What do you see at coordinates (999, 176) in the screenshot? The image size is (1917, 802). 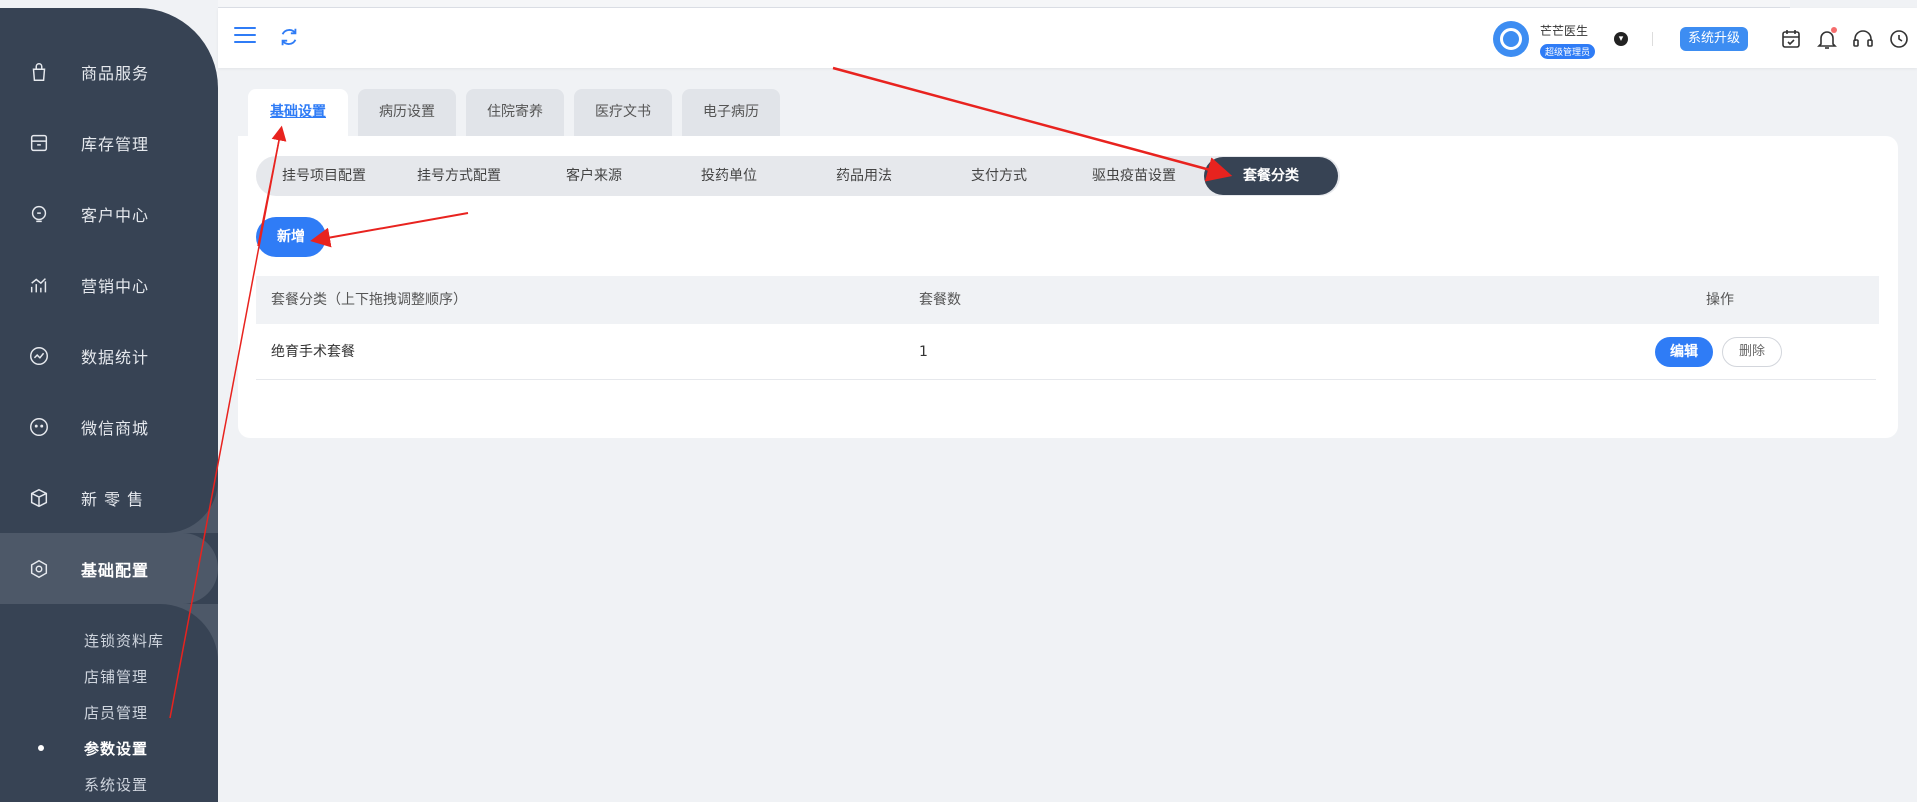 I see `subtab-payment-methods: 支付方式` at bounding box center [999, 176].